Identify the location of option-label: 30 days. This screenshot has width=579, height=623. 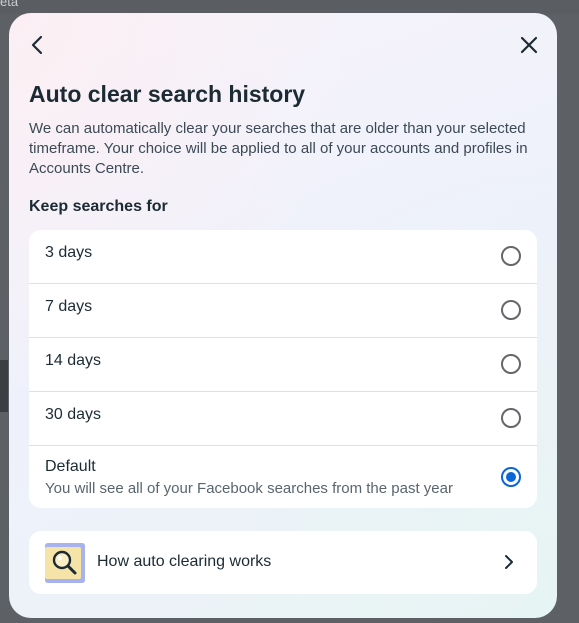
(73, 414).